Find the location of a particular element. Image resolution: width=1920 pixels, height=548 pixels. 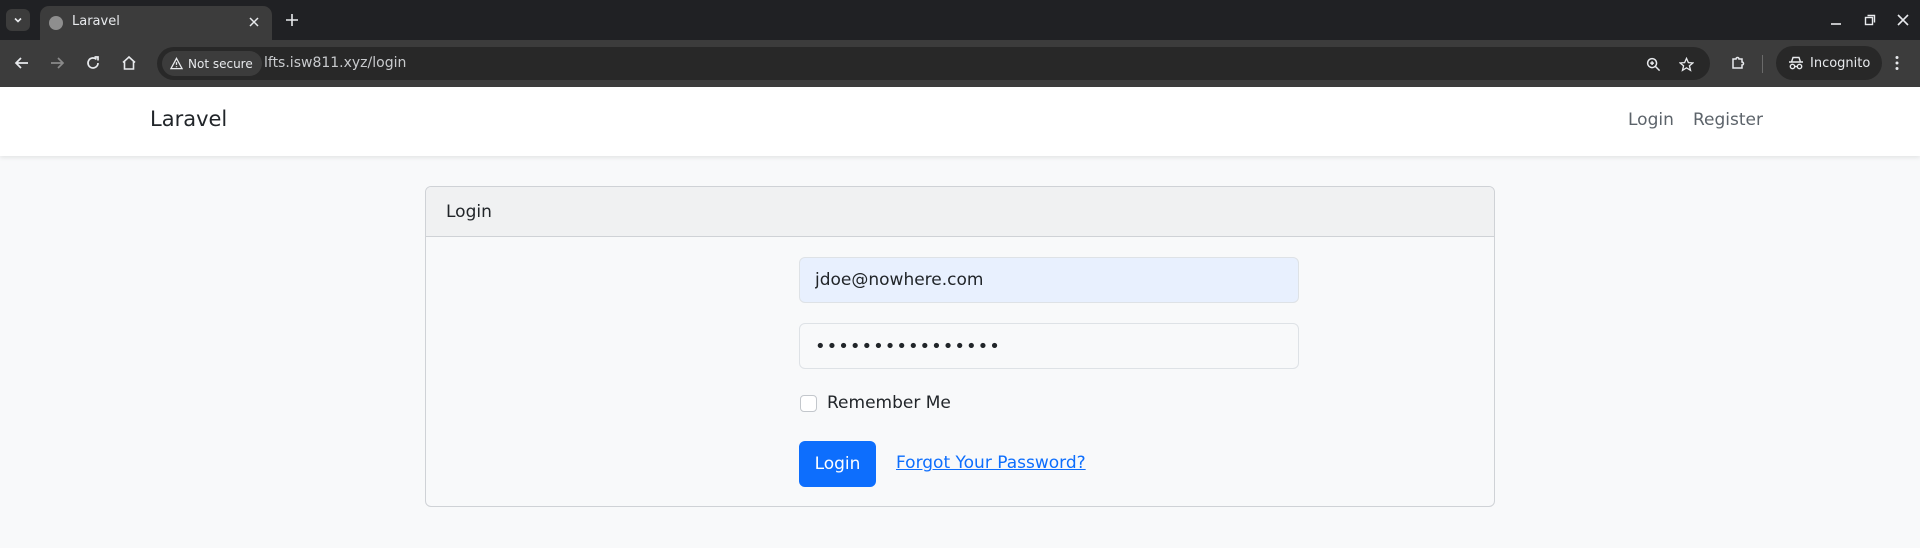

arrow-right-icon is located at coordinates (58, 63).